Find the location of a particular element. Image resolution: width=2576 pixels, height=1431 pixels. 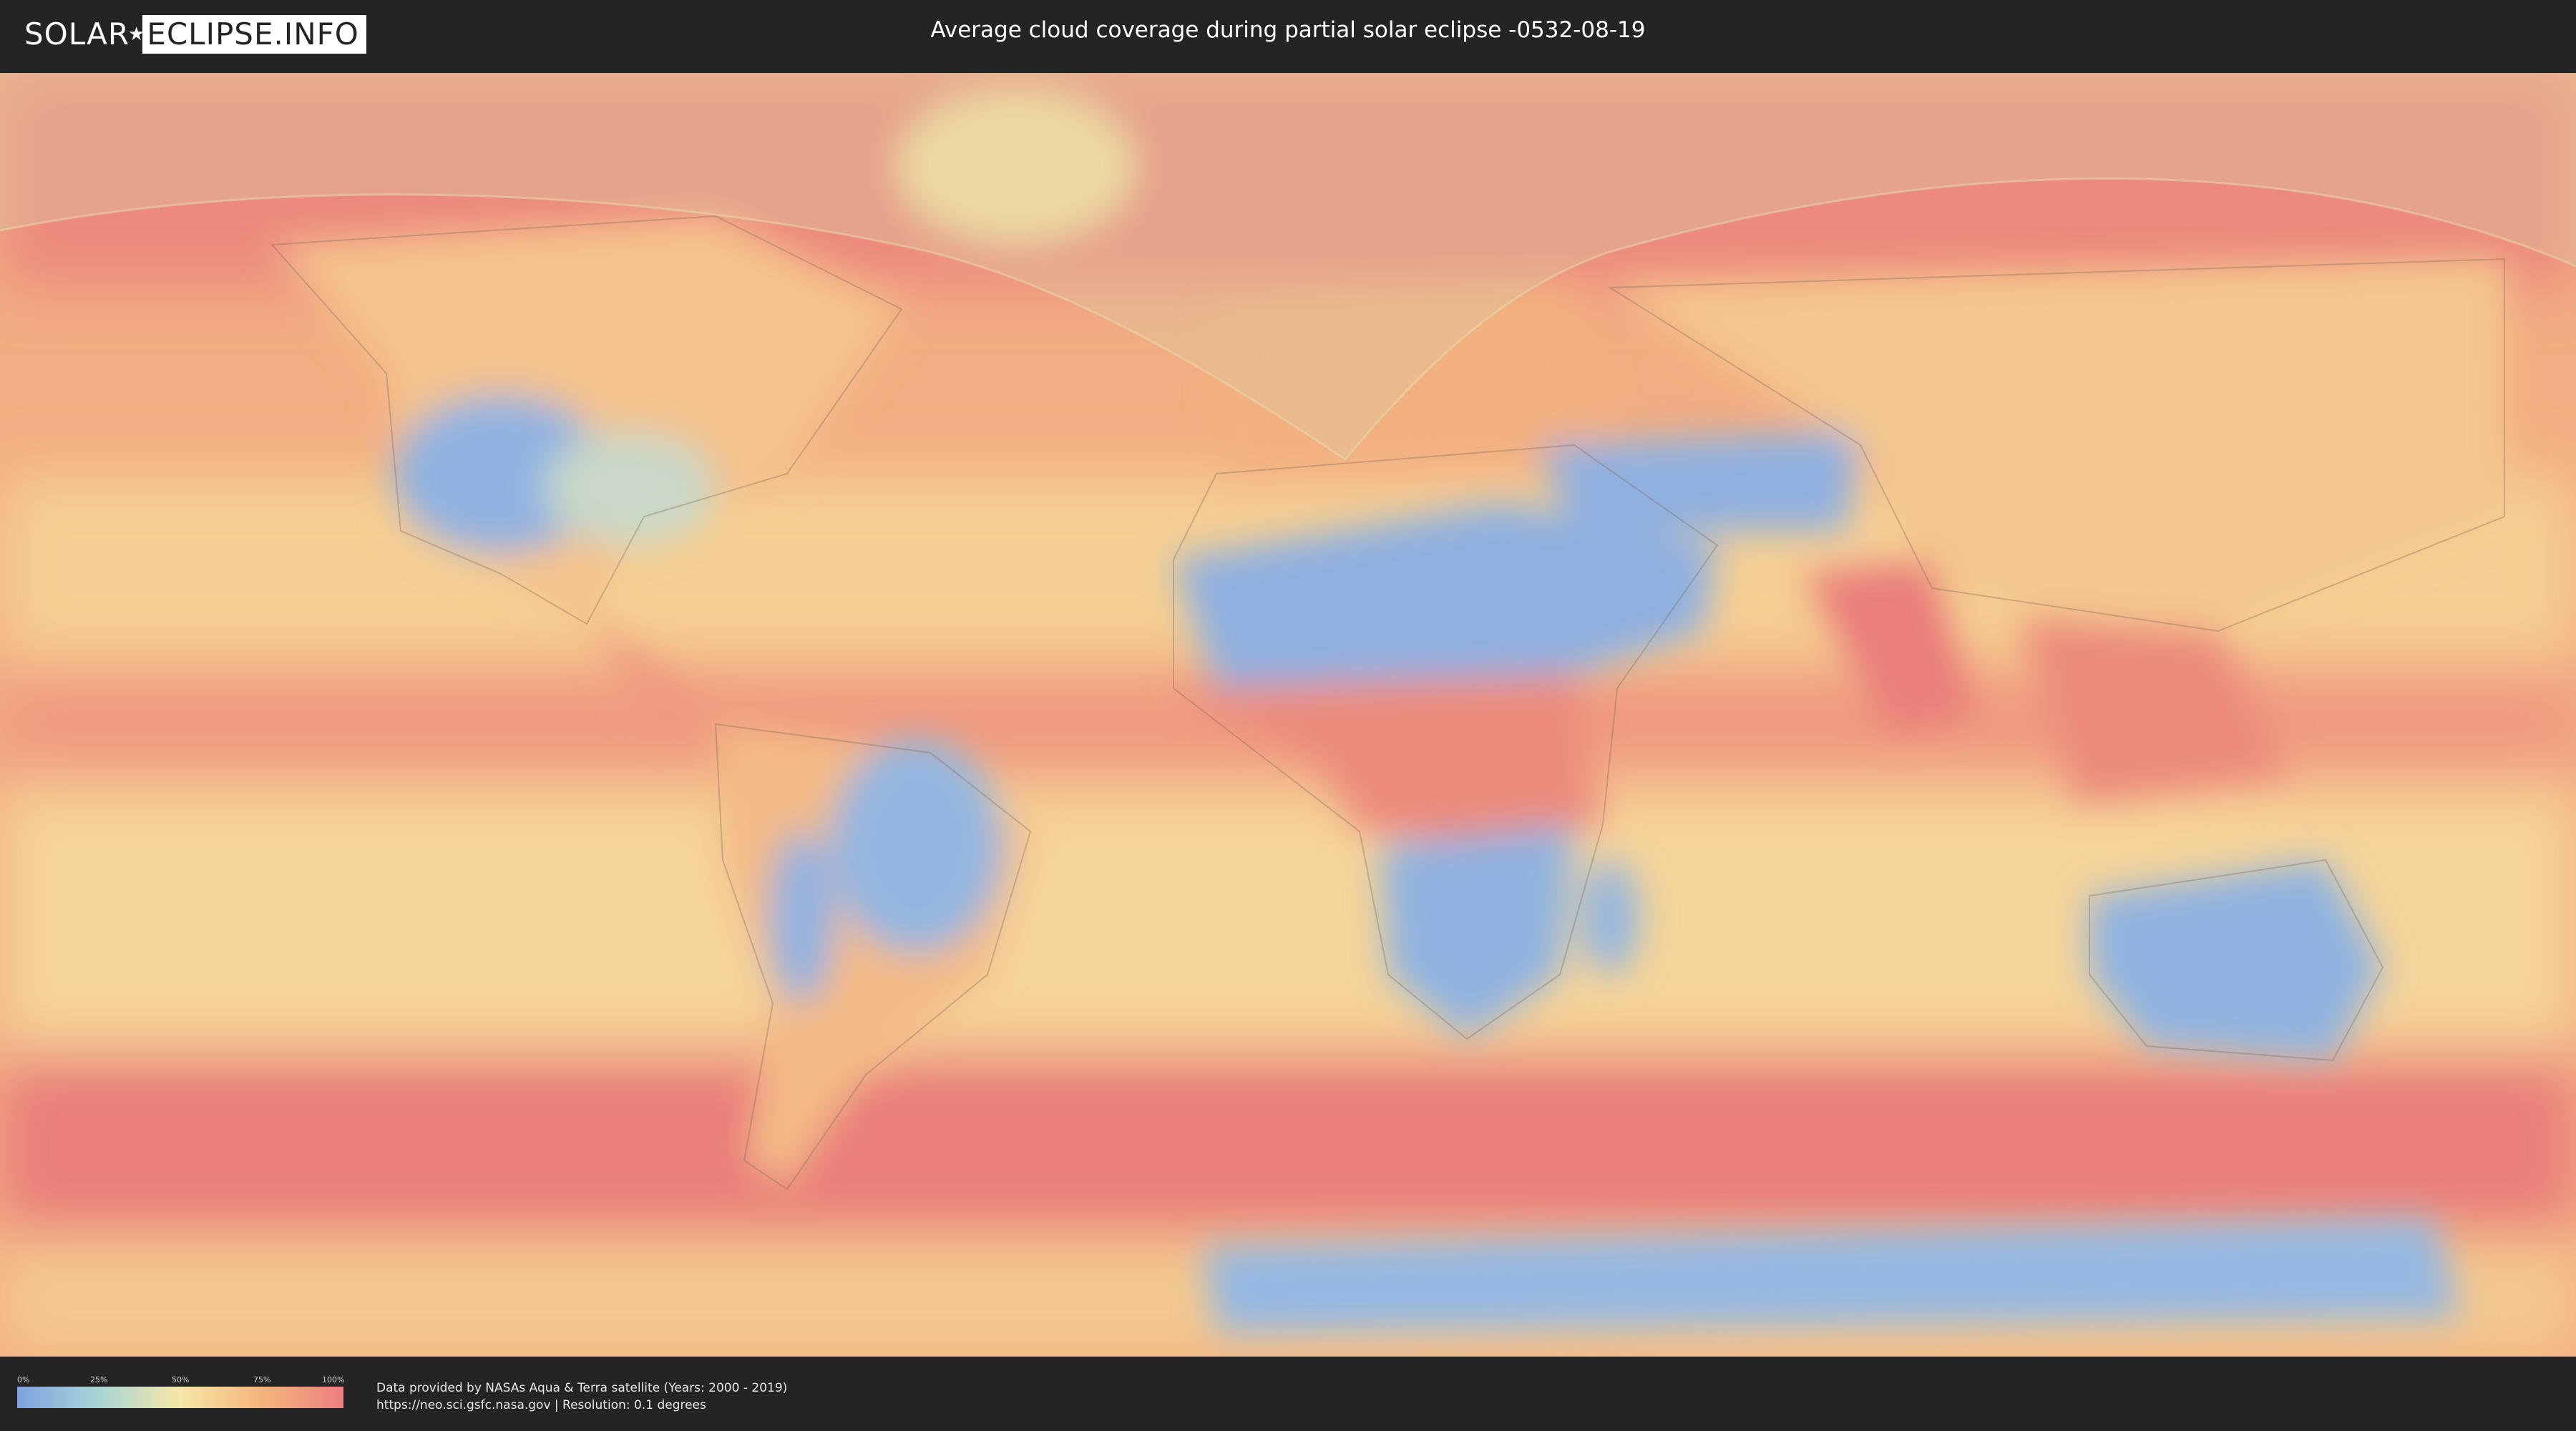

legend-tick-75: 75% is located at coordinates (262, 1379).